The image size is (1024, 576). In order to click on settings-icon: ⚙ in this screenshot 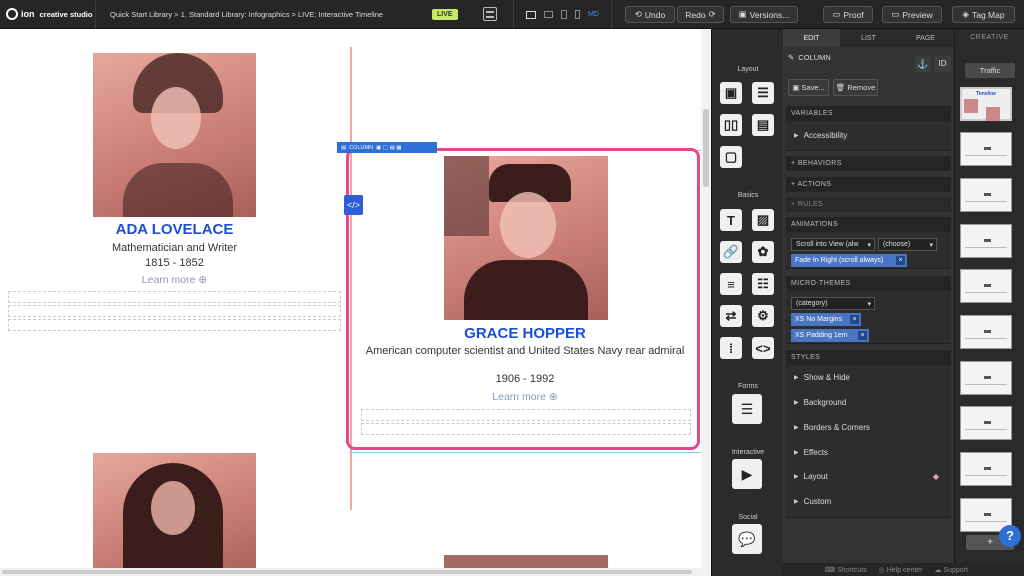, I will do `click(763, 316)`.